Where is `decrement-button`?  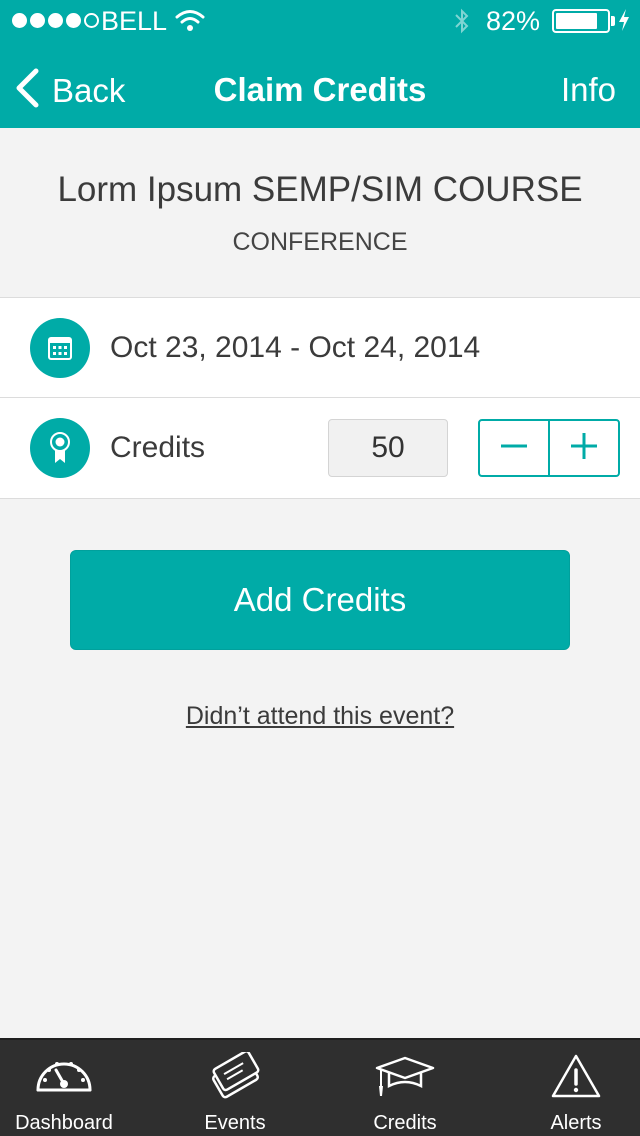 decrement-button is located at coordinates (515, 448).